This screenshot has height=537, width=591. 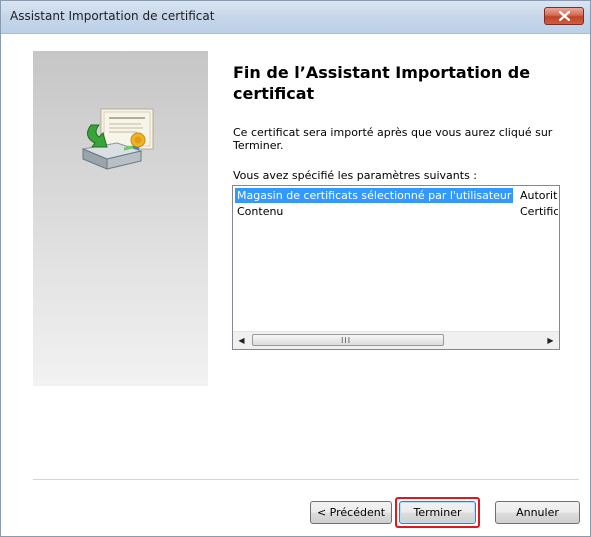 What do you see at coordinates (539, 195) in the screenshot?
I see `setting-value: Autorités` at bounding box center [539, 195].